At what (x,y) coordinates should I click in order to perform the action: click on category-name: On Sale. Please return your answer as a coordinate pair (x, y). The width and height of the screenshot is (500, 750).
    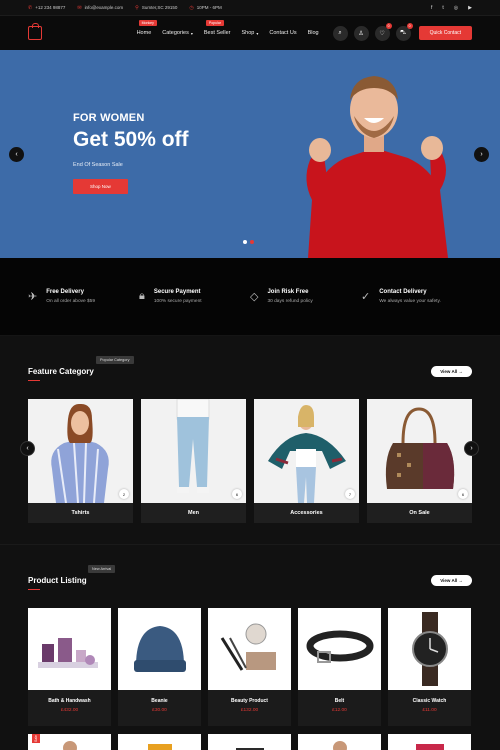
    Looking at the image, I should click on (419, 513).